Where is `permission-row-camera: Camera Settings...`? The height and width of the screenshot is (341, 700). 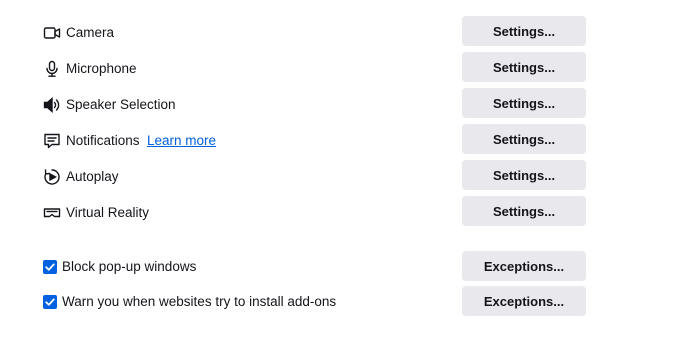 permission-row-camera: Camera Settings... is located at coordinates (350, 33).